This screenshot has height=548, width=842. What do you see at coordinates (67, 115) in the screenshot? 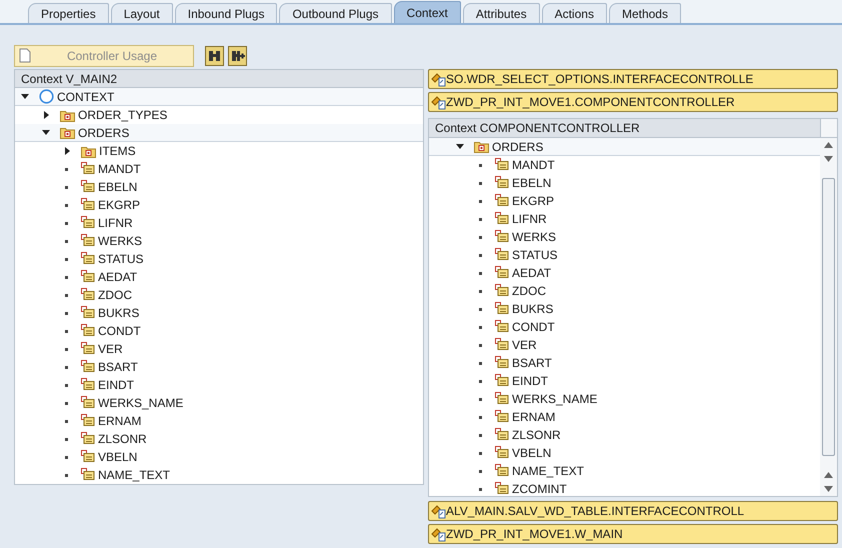
I see `folder-icon` at bounding box center [67, 115].